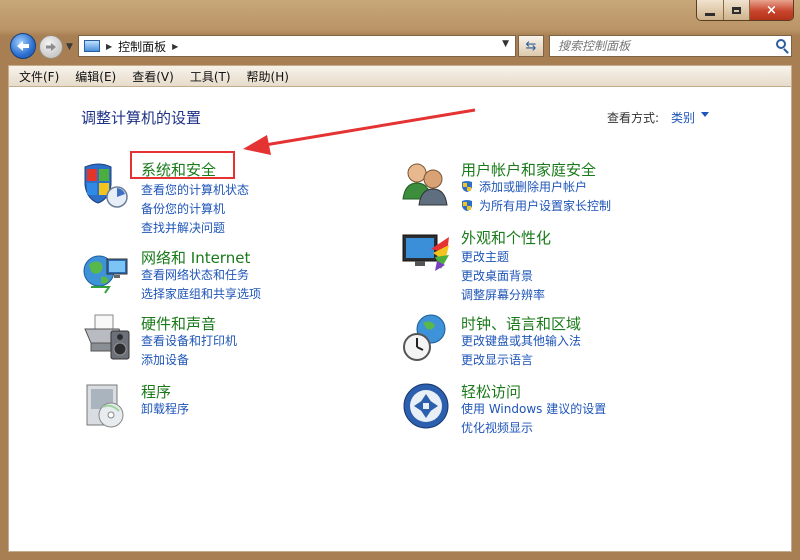 This screenshot has height=560, width=800. I want to click on category-network-internet: 网络和 Internet 查看网络状态和任务 选择家庭组和共享选项, so click(206, 277).